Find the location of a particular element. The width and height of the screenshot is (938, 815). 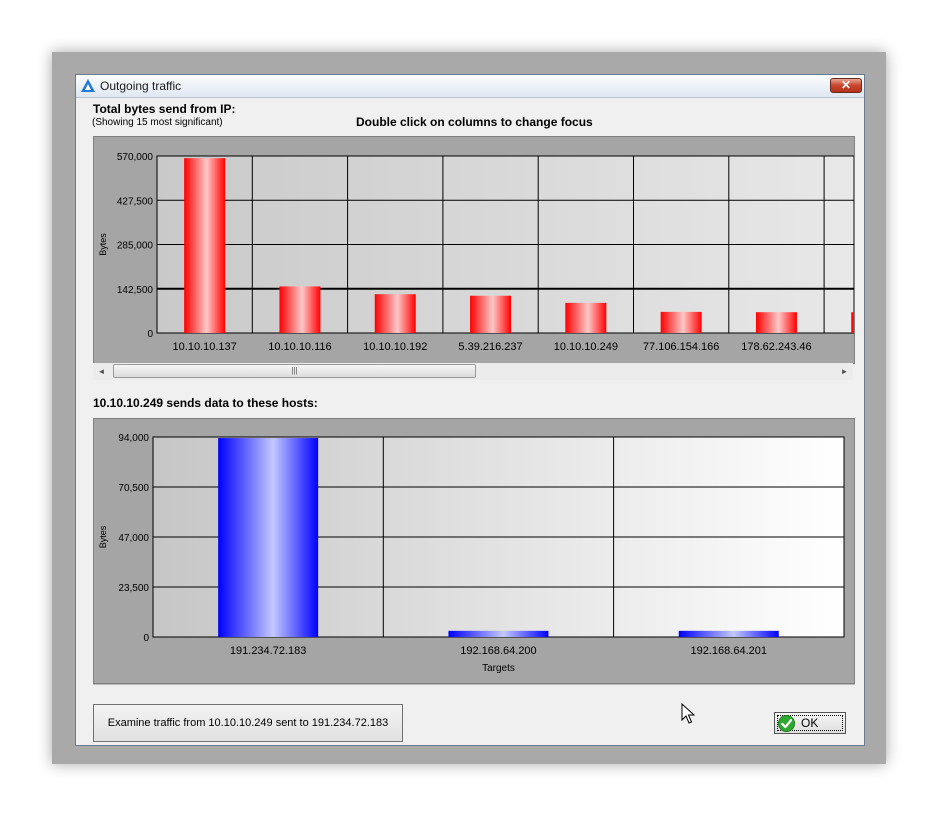

divider is located at coordinates (474, 684).